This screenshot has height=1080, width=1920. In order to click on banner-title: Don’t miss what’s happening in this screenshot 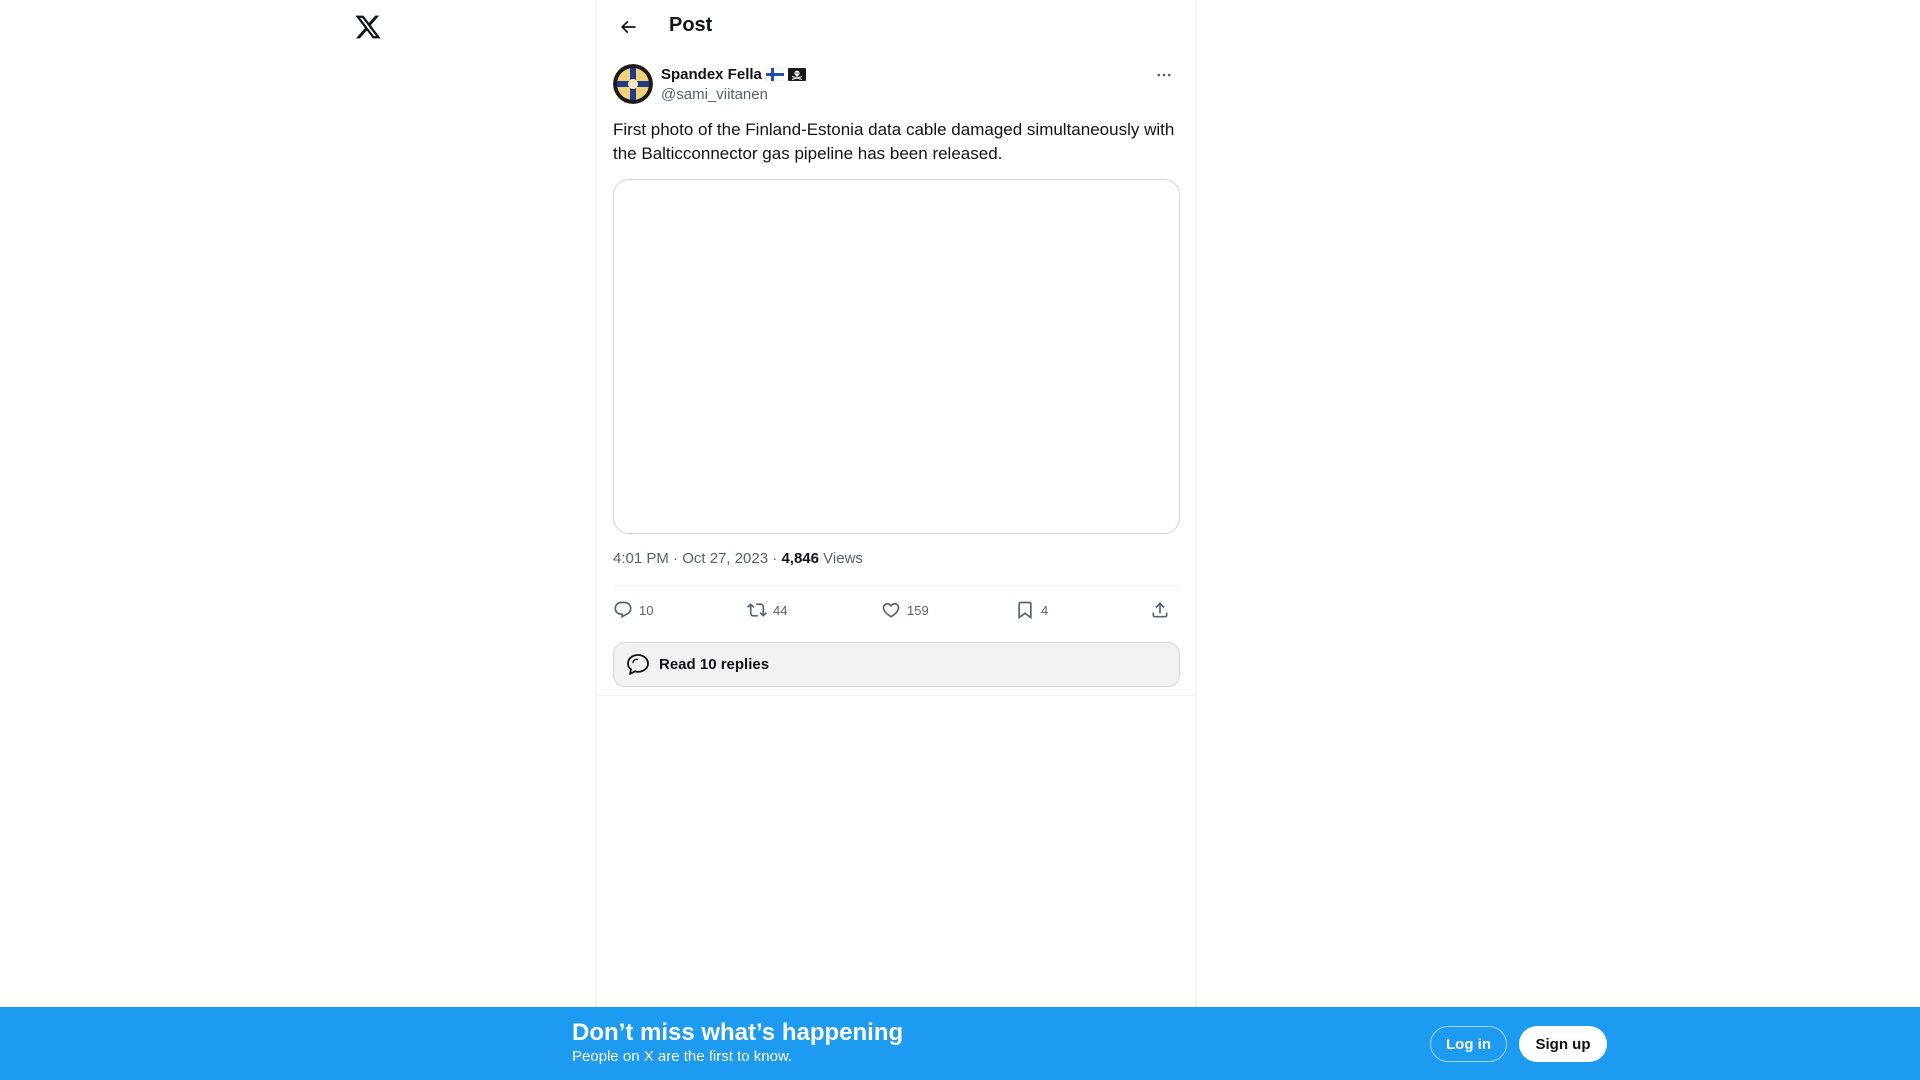, I will do `click(738, 1032)`.